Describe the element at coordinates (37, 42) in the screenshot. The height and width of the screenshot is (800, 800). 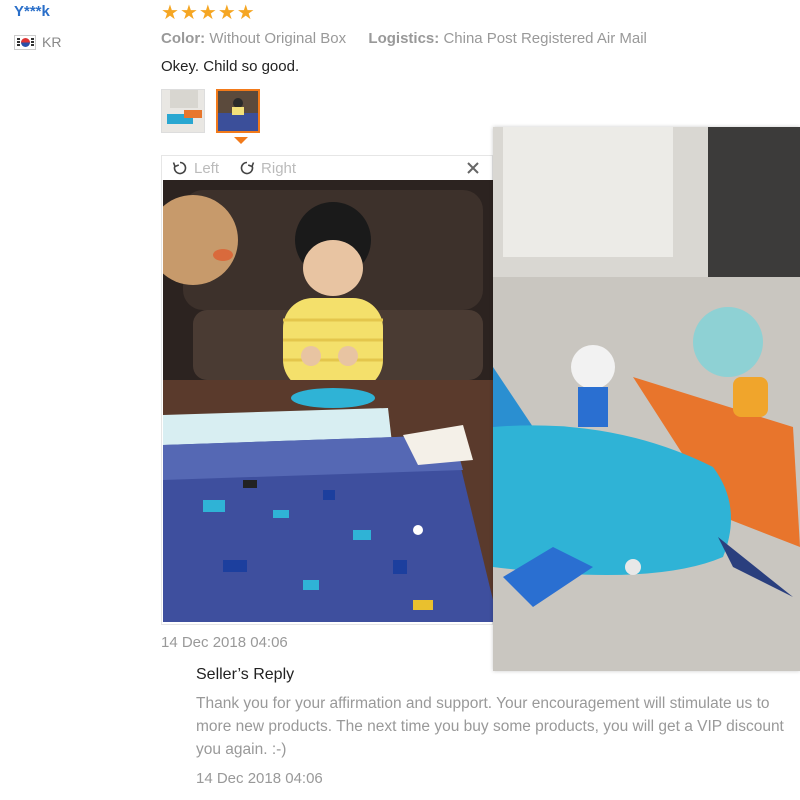
I see `reviewer-country: KR` at that location.